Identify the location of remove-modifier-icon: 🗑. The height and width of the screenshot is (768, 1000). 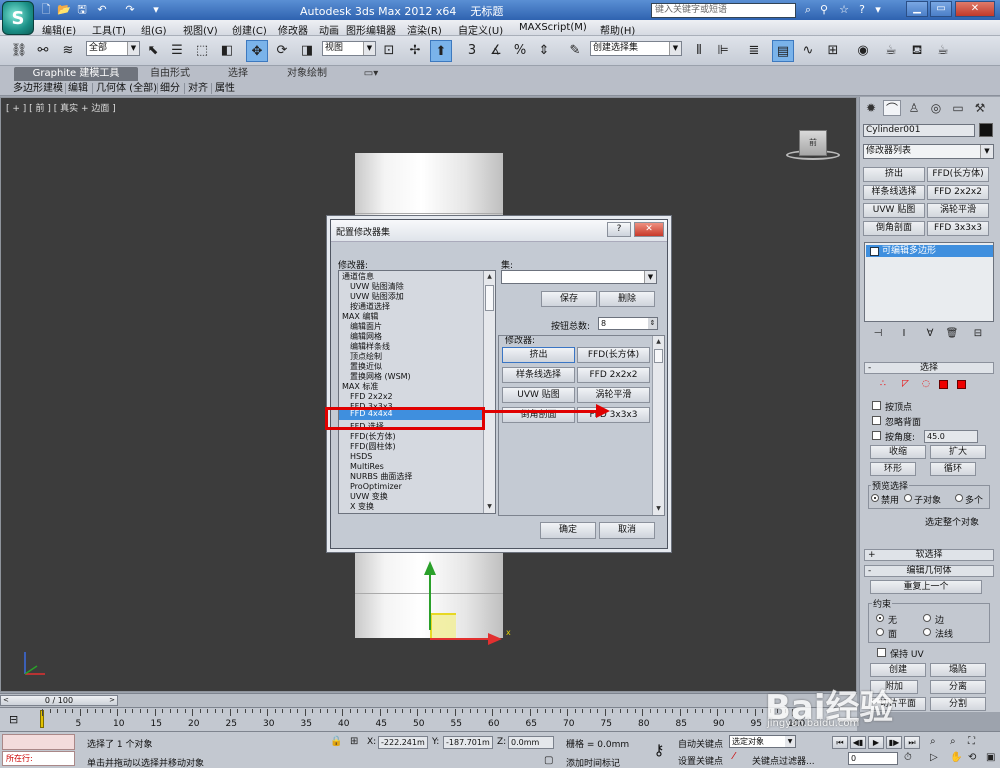
(952, 334).